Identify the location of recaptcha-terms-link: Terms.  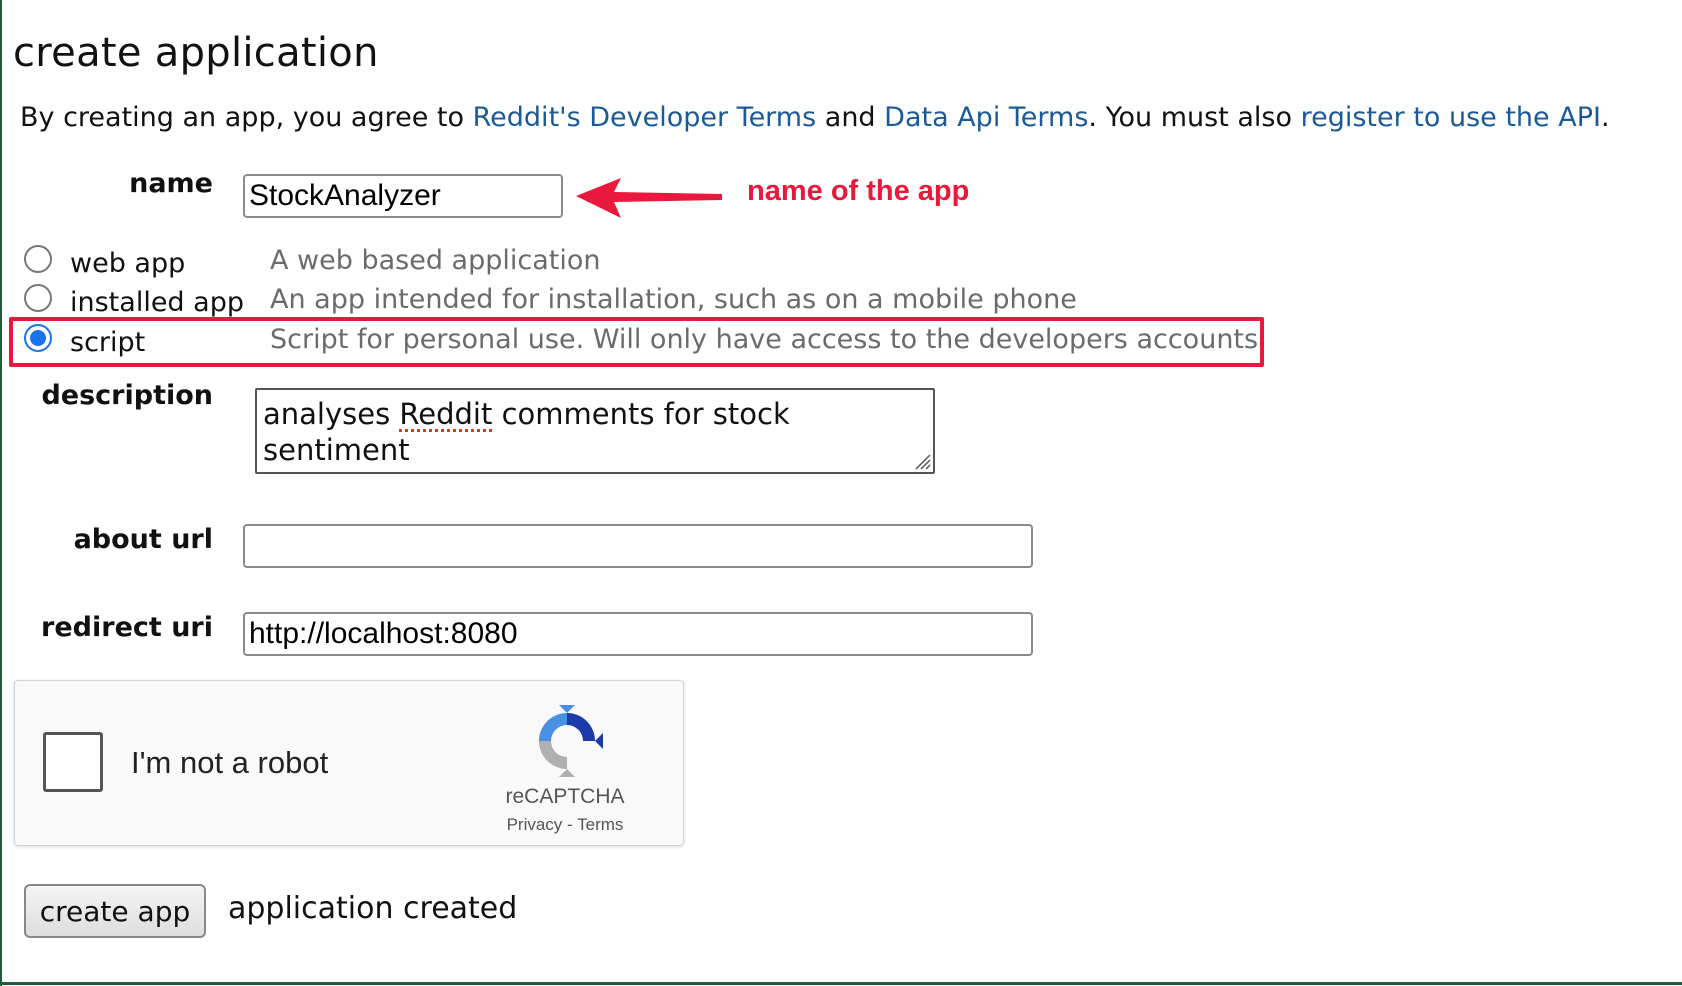
(600, 824).